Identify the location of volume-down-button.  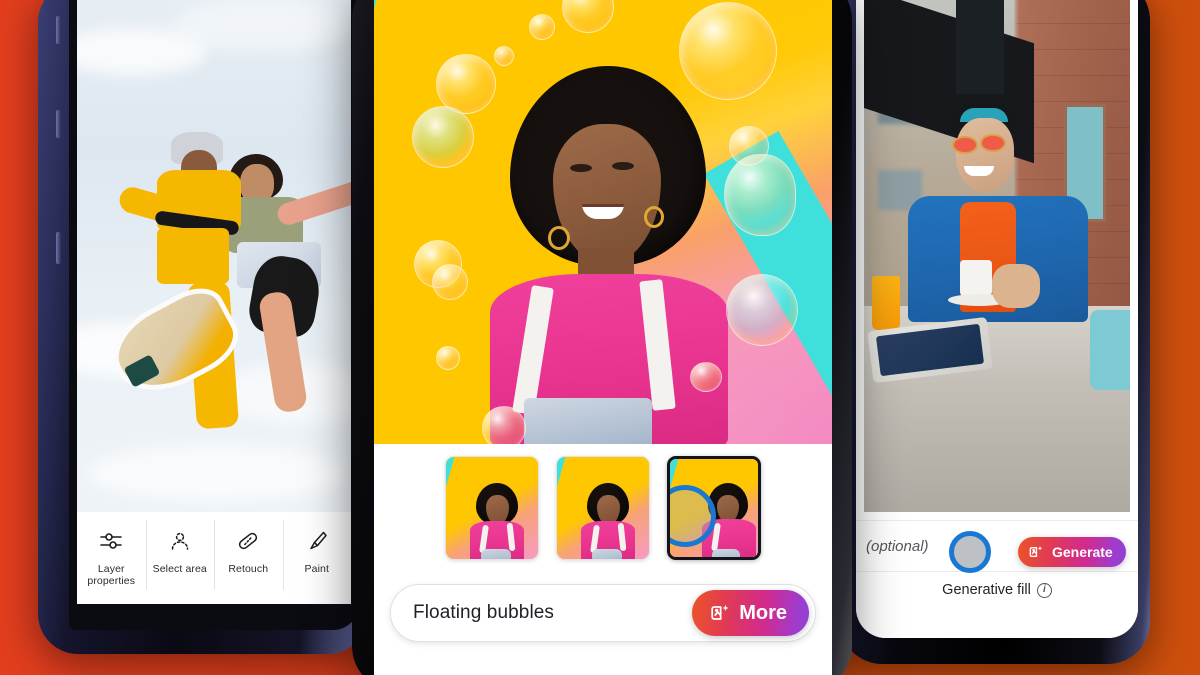
(58, 124).